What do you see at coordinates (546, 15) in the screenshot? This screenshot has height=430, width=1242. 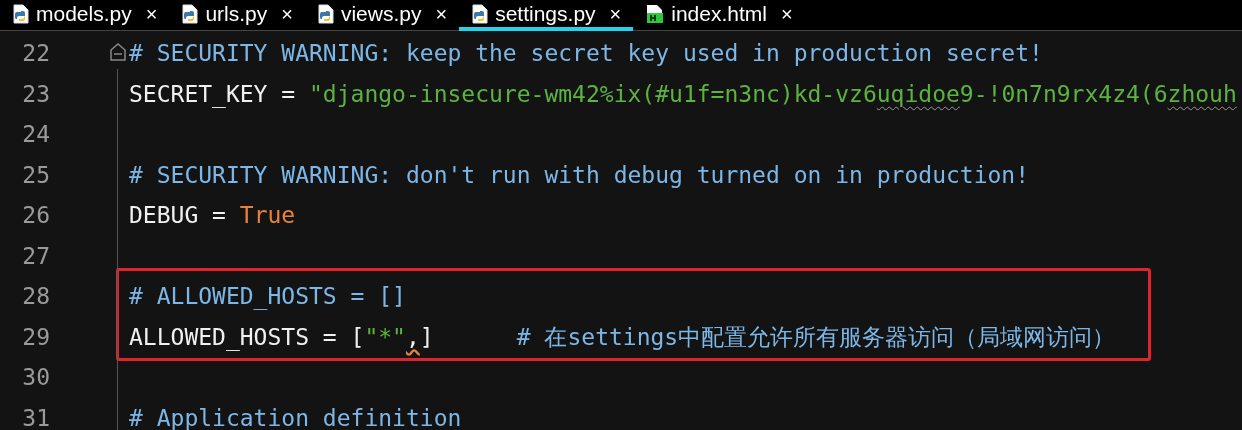 I see `editor-tab: settings.py ×` at bounding box center [546, 15].